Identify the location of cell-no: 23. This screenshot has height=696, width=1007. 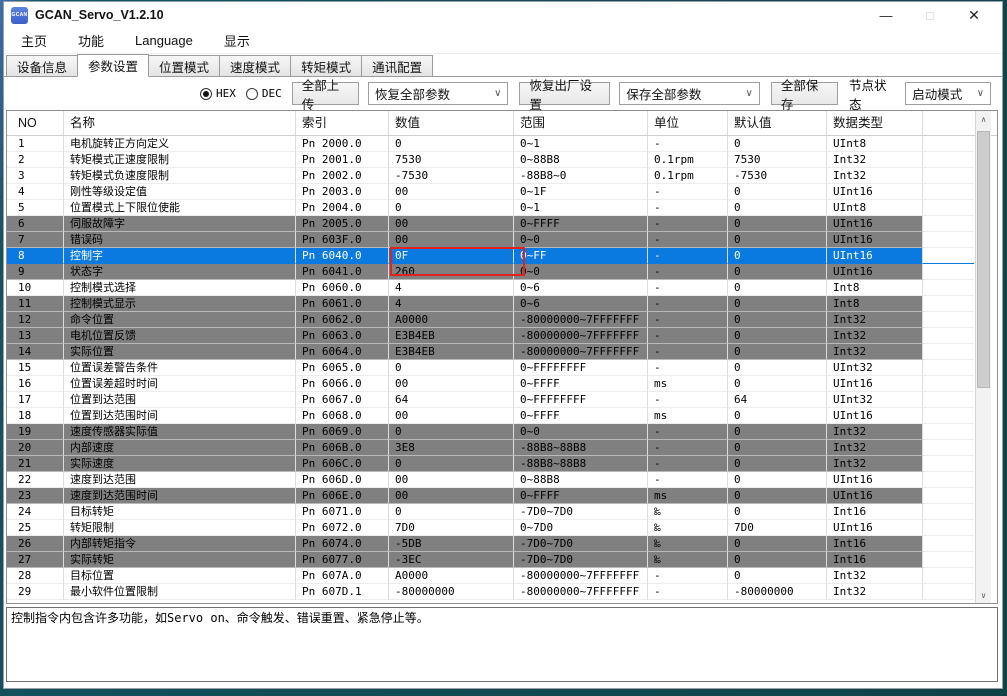
(35, 496).